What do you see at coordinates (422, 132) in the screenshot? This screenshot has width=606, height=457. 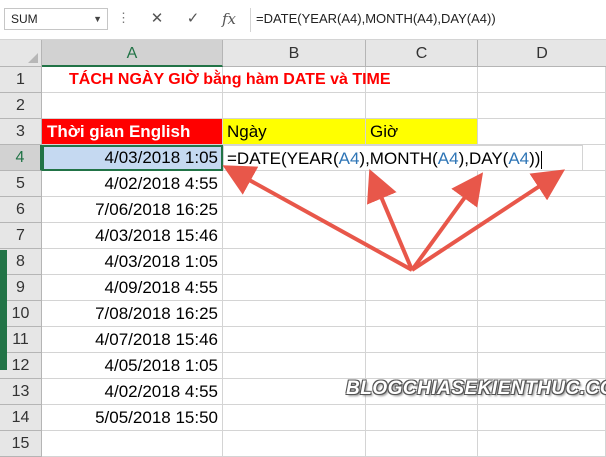 I see `cell-c3: Giờ` at bounding box center [422, 132].